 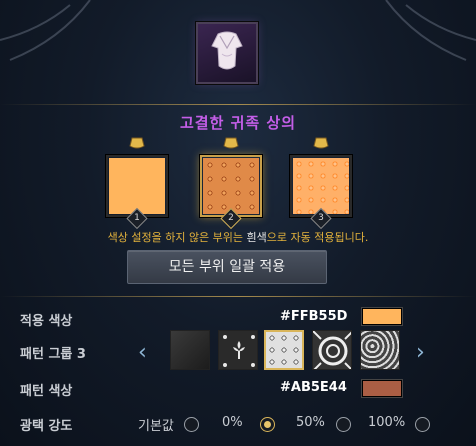 What do you see at coordinates (387, 422) in the screenshot?
I see `gloss-option-100-label: 100%` at bounding box center [387, 422].